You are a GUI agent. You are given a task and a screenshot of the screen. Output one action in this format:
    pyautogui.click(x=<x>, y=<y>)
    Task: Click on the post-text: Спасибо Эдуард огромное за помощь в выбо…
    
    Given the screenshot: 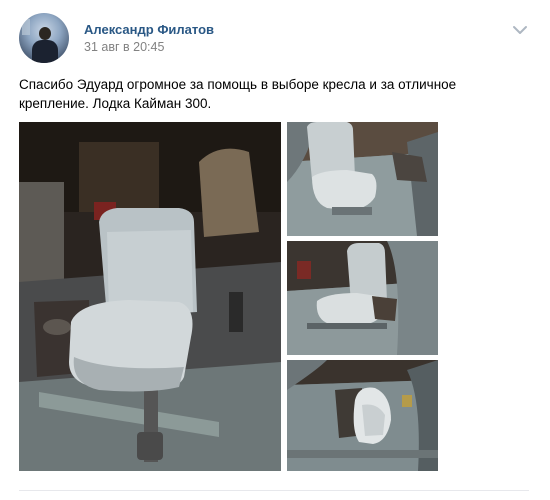 What is the action you would take?
    pyautogui.click(x=238, y=94)
    